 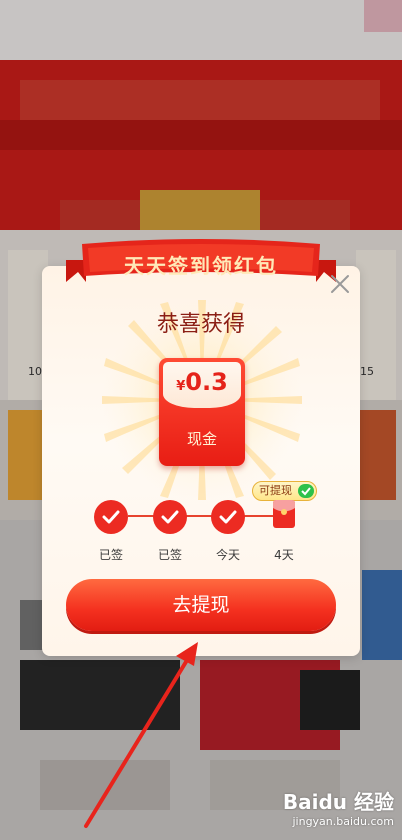 What do you see at coordinates (181, 386) in the screenshot?
I see `currency-symbol: ¥` at bounding box center [181, 386].